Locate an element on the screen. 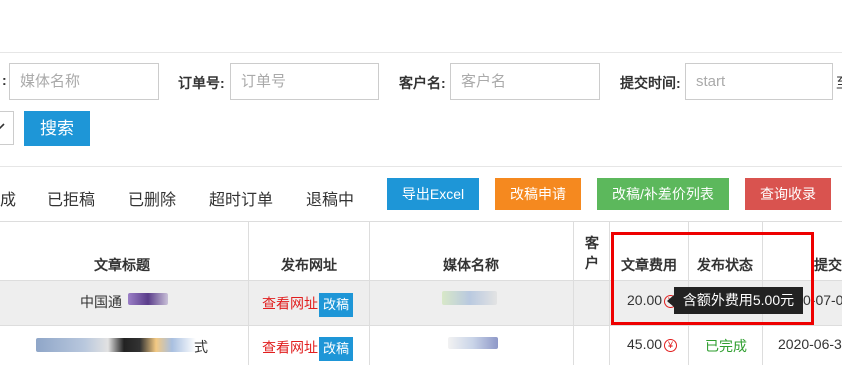 The height and width of the screenshot is (365, 842). media-name-placeholder: 媒体名称 is located at coordinates (50, 81).